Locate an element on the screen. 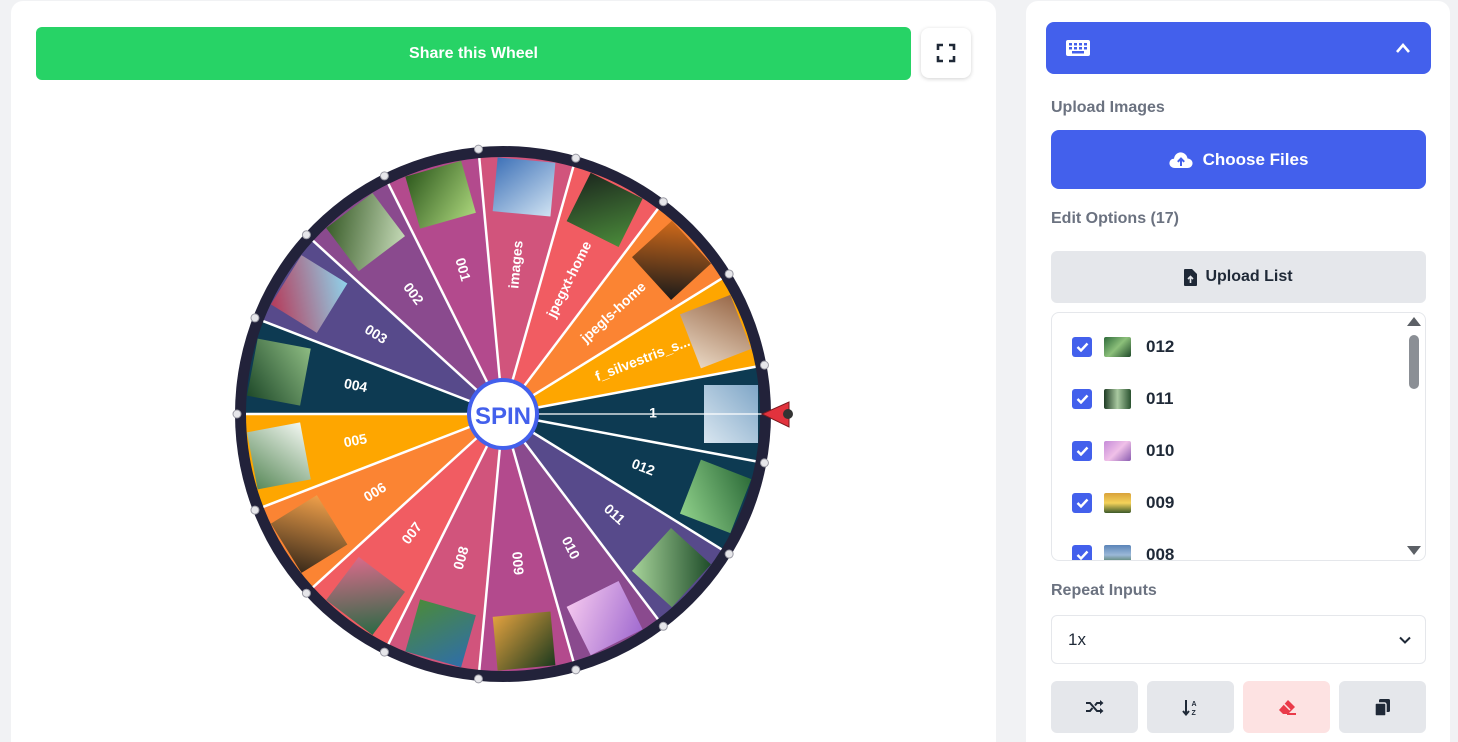  panel-header is located at coordinates (1238, 48).